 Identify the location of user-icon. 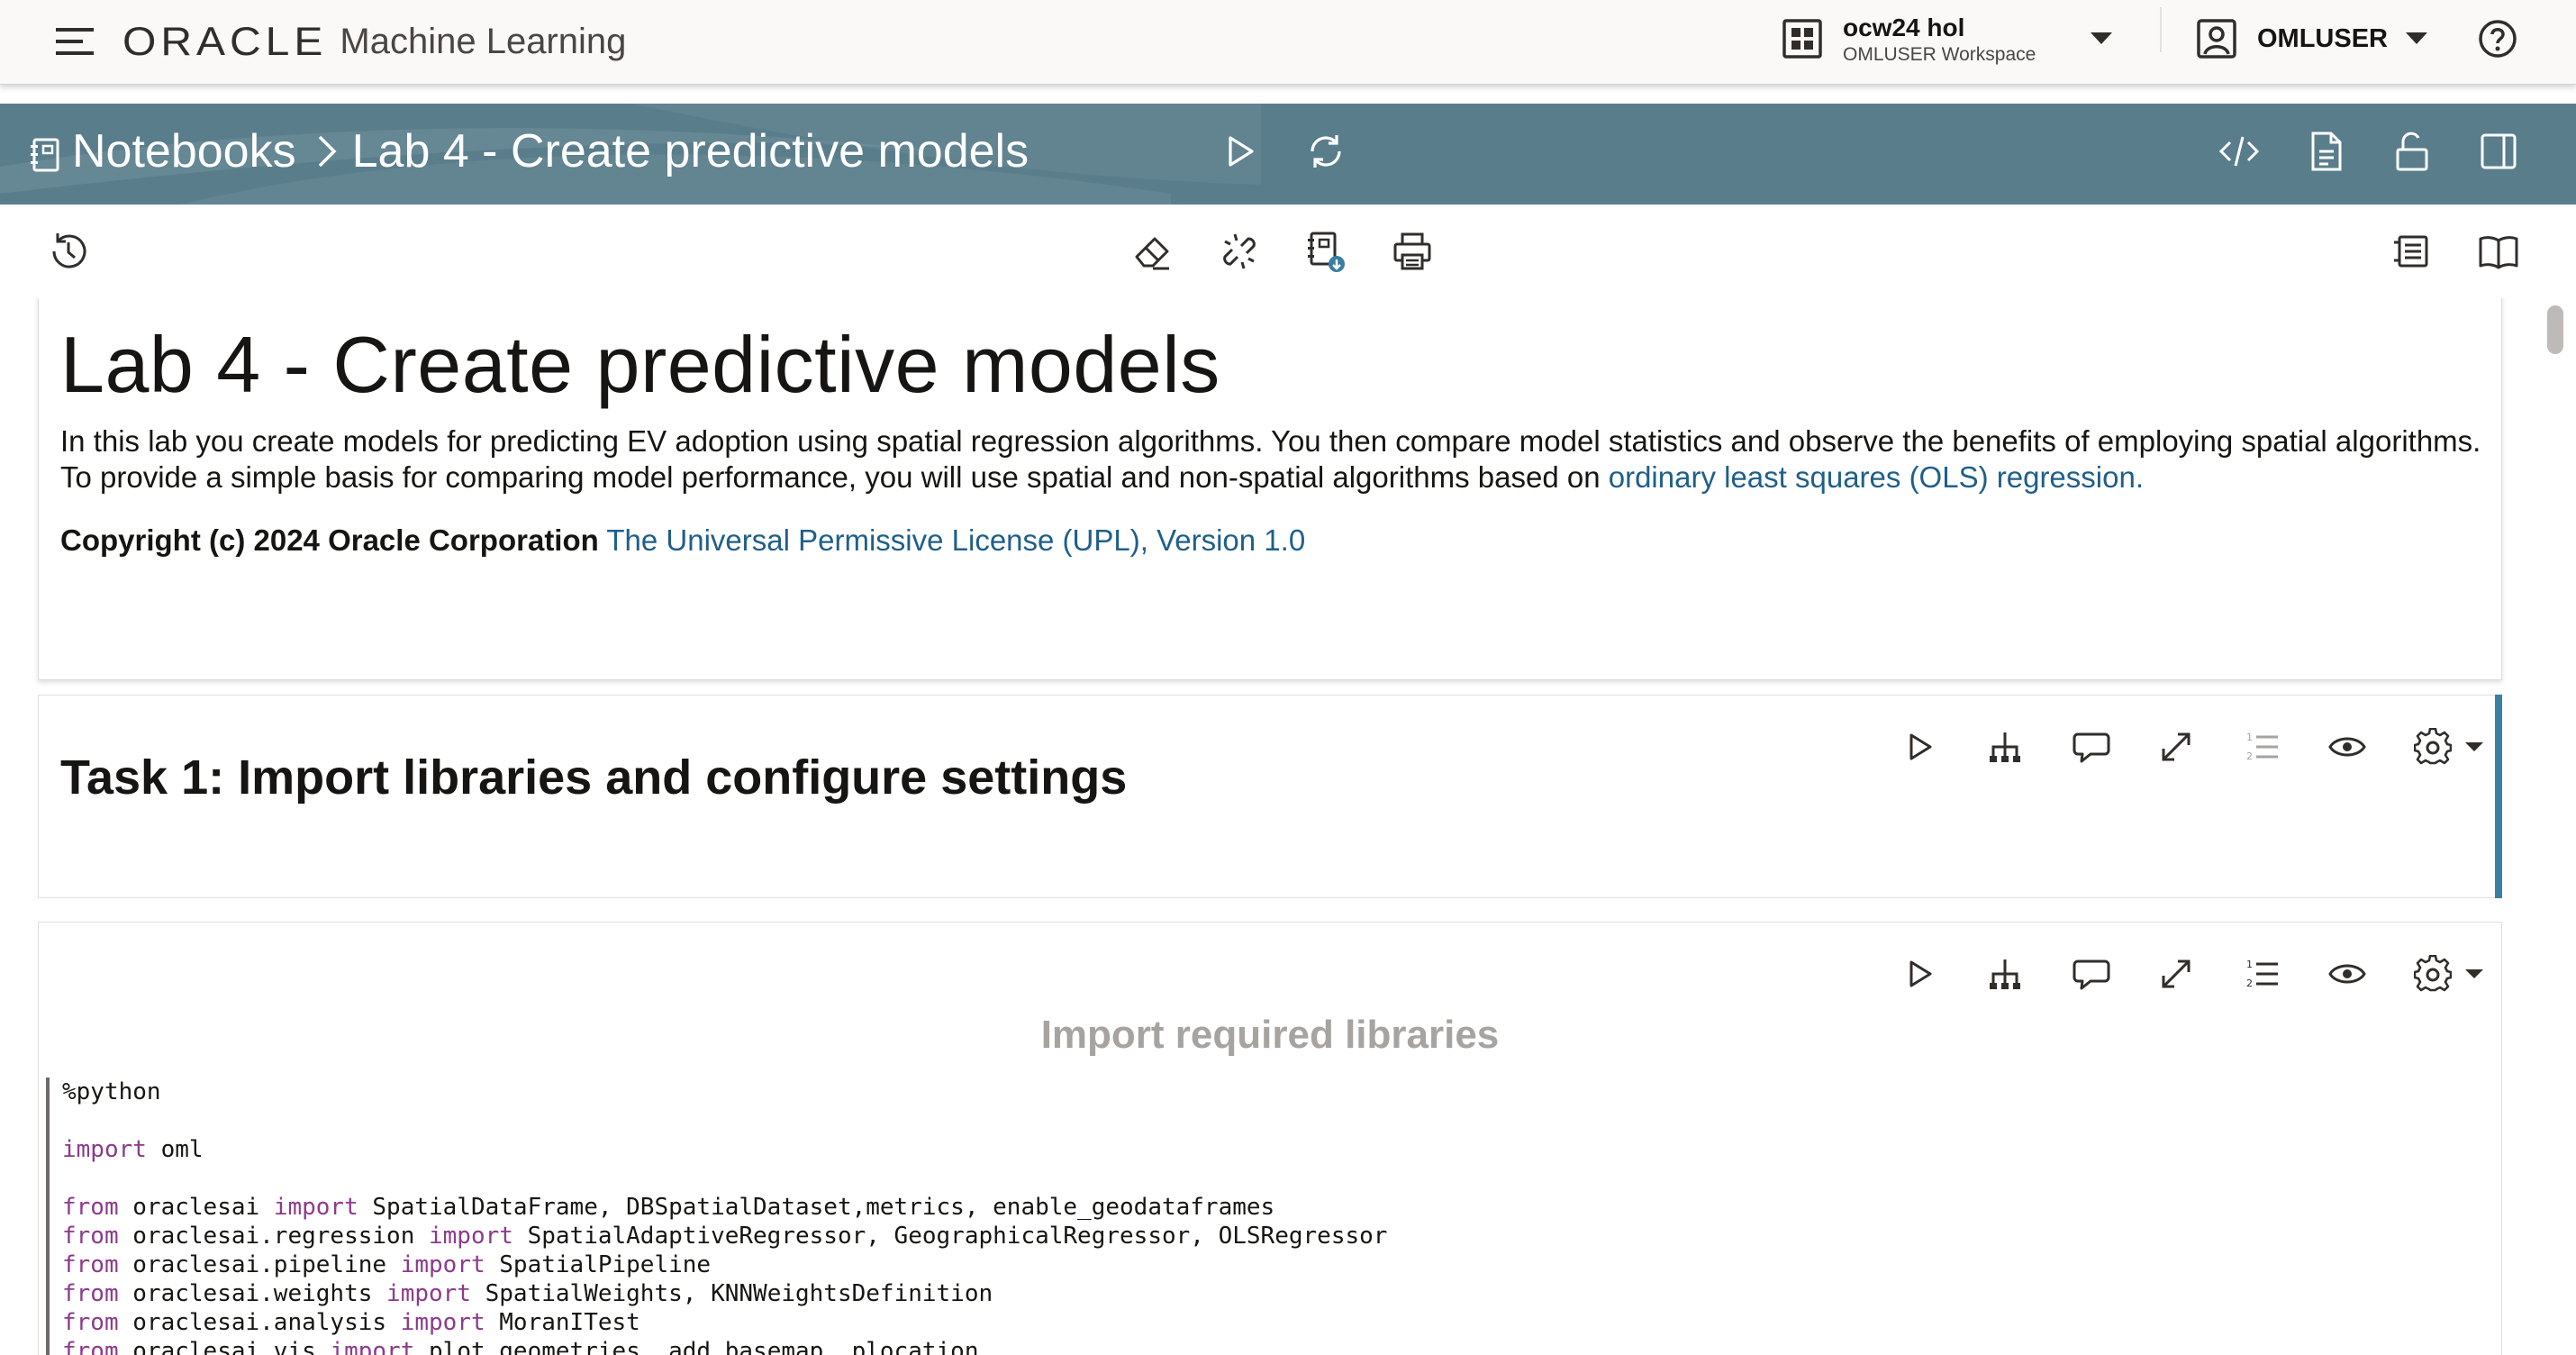
(2216, 38).